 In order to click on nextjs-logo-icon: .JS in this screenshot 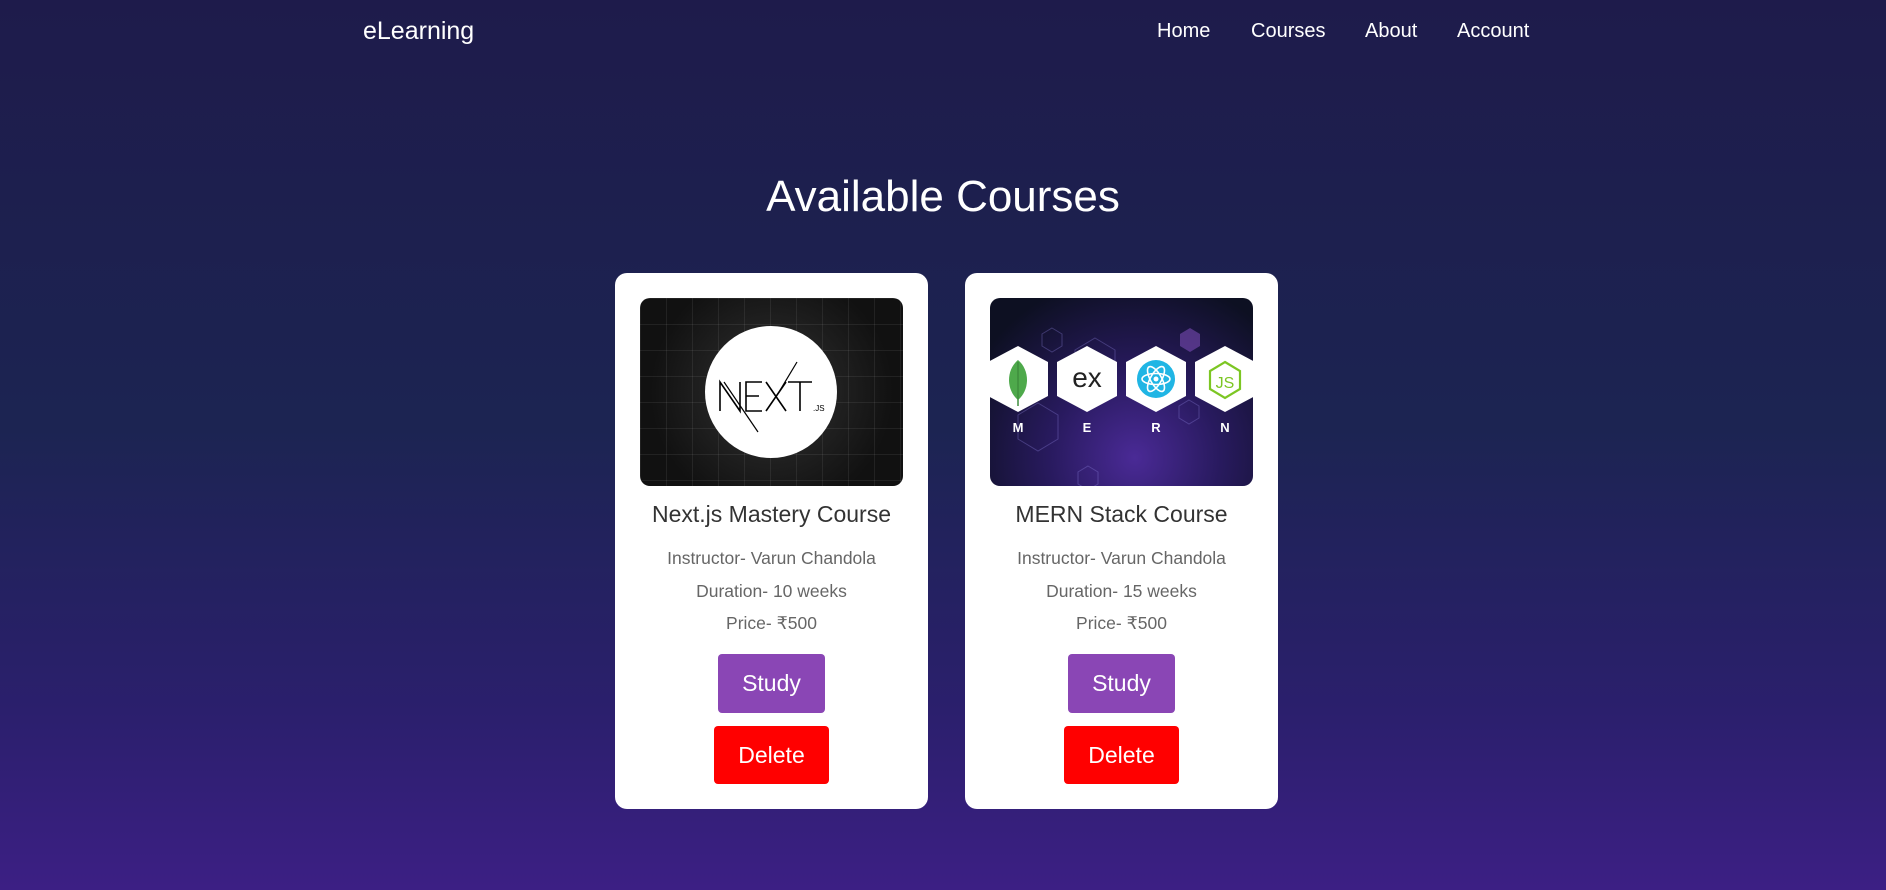, I will do `click(771, 392)`.